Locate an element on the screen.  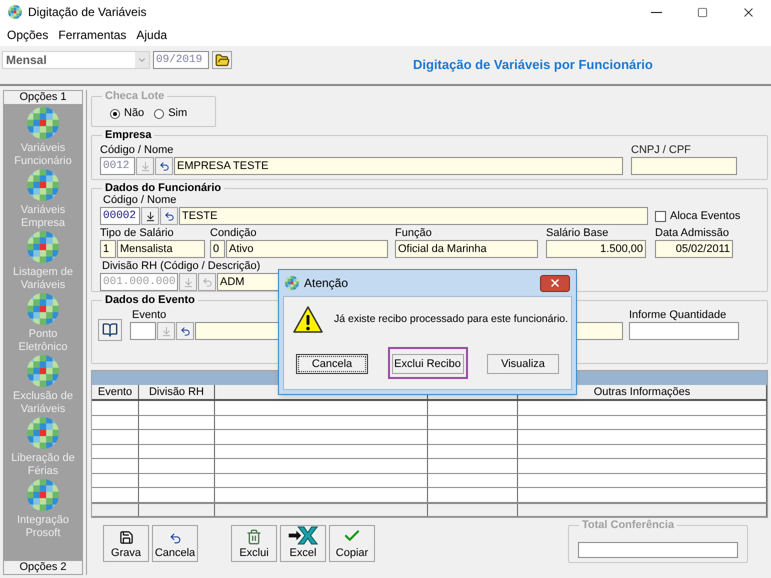
toolbar-button: Excel is located at coordinates (303, 543).